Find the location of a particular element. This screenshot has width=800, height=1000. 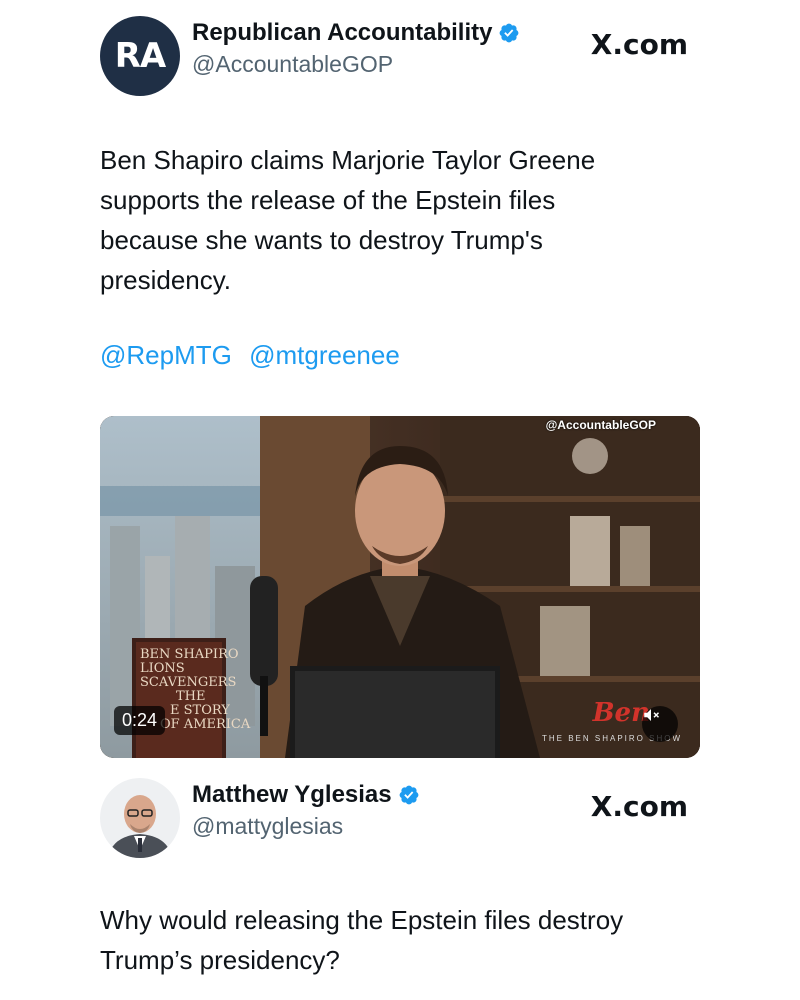

avatar: RA is located at coordinates (140, 56).